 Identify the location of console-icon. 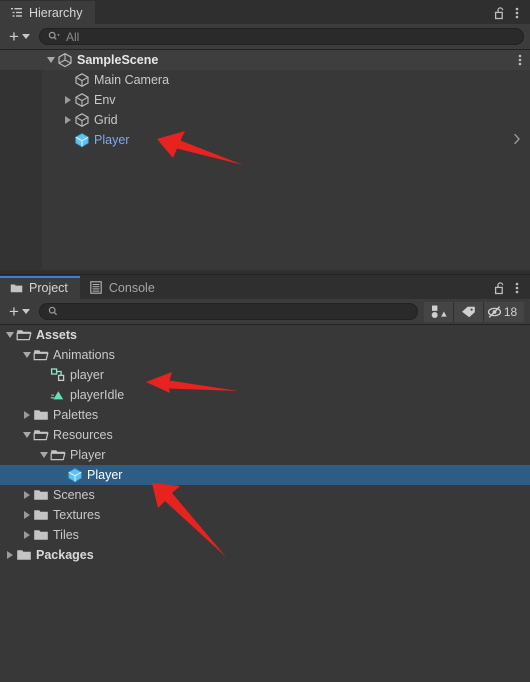
(96, 287).